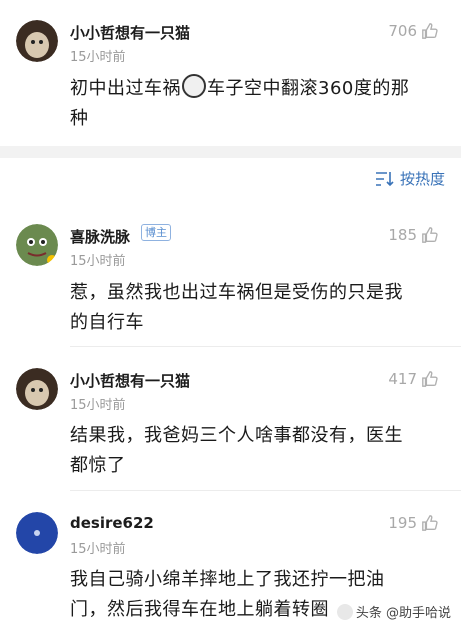 Image resolution: width=461 pixels, height=631 pixels. I want to click on watermark-text: 头条 @助手哈说, so click(403, 613).